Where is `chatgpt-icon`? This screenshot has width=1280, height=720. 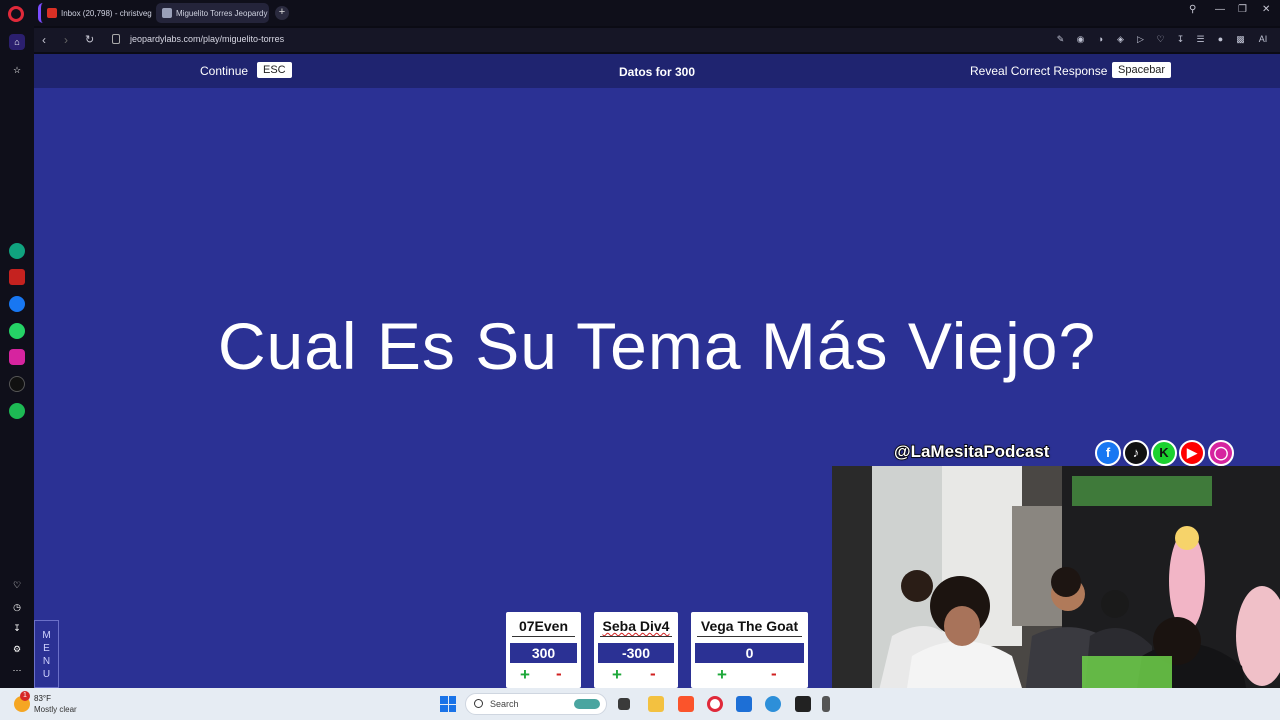
chatgpt-icon is located at coordinates (17, 251).